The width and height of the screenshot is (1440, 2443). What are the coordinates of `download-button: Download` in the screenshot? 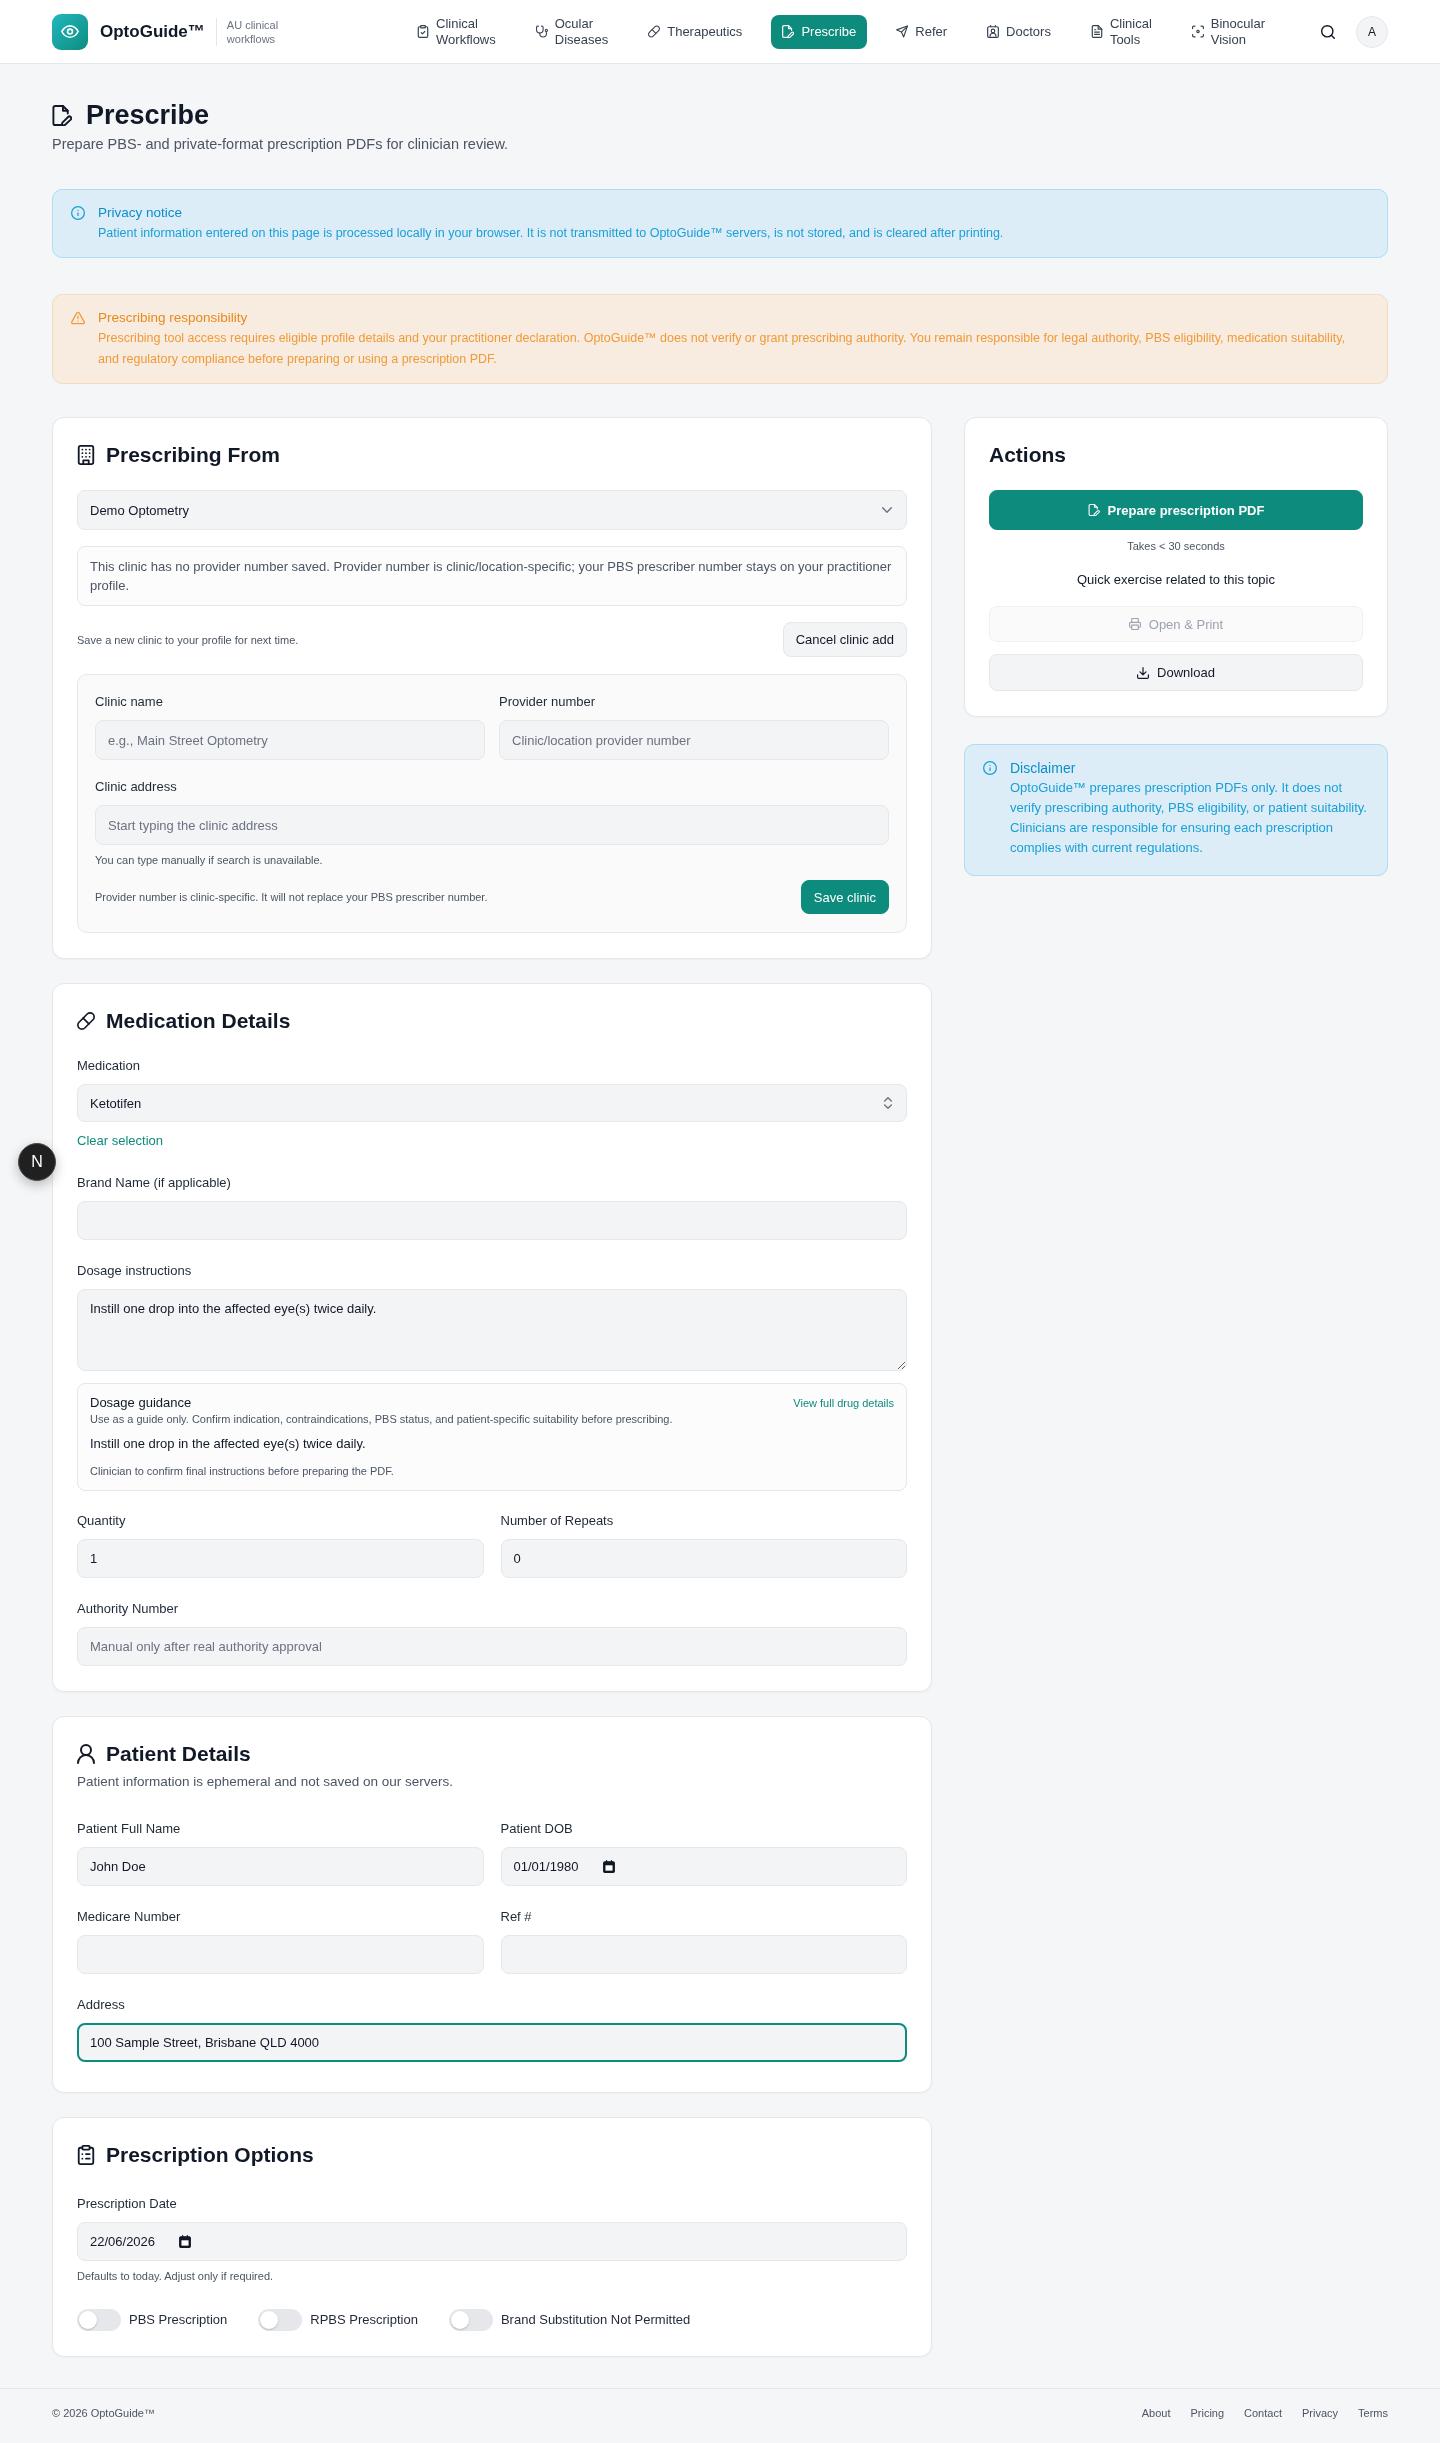 It's located at (1176, 672).